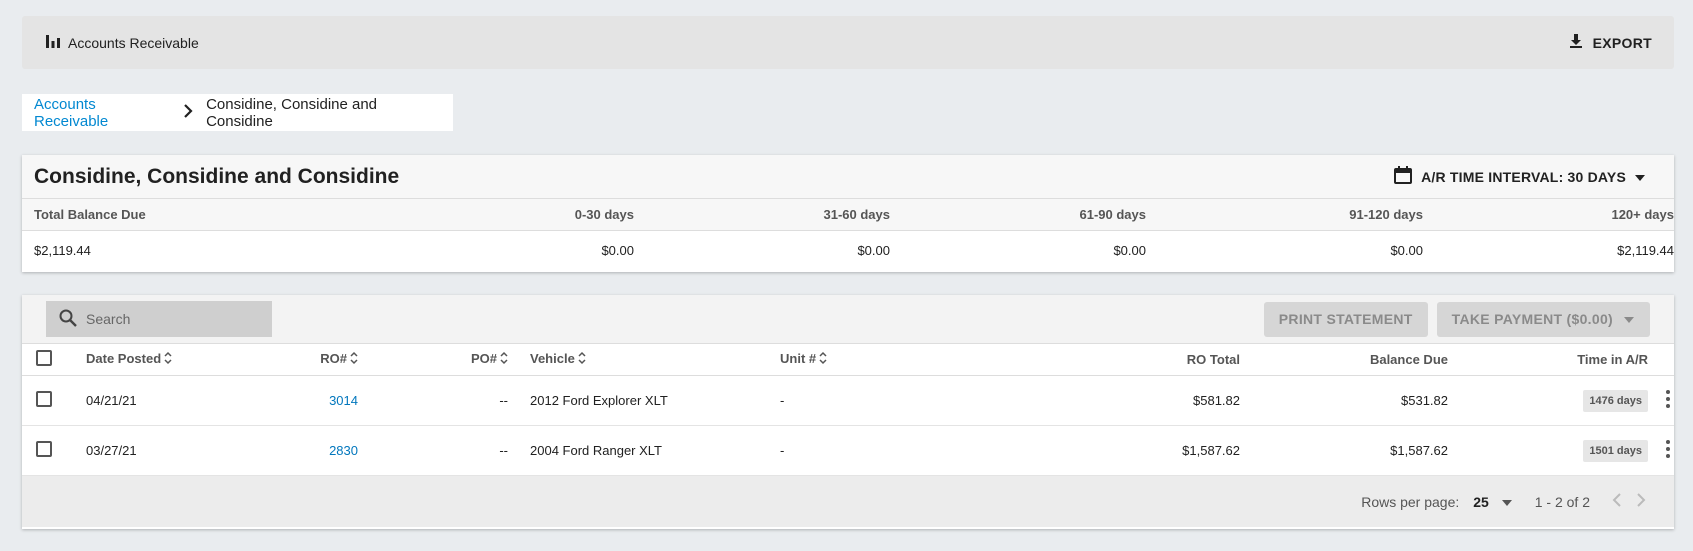  What do you see at coordinates (1548, 400) in the screenshot?
I see `cell-time-in-ar: 1476 days` at bounding box center [1548, 400].